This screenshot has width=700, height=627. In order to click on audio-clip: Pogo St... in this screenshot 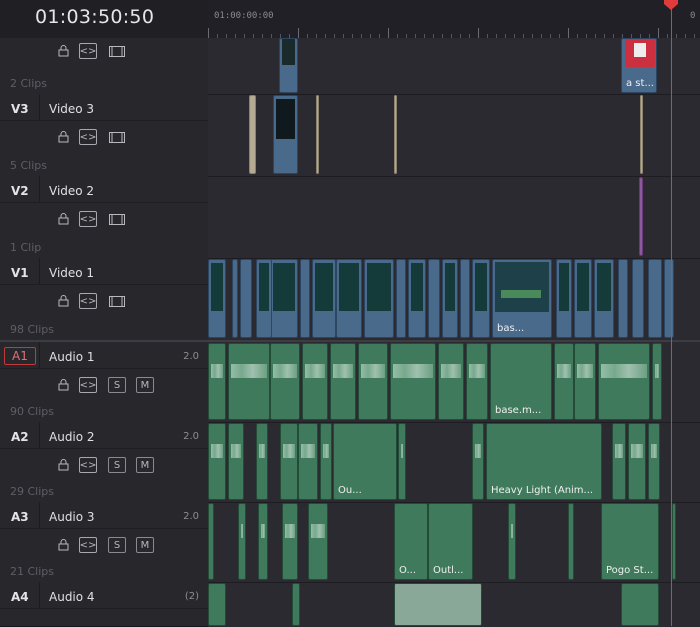, I will do `click(630, 541)`.